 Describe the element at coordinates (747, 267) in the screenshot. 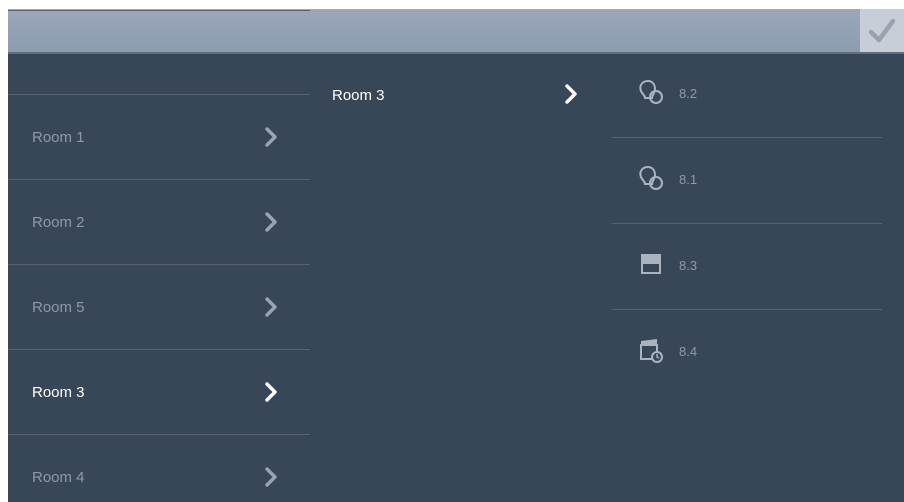

I see `device-item-8-3: 8.3` at that location.